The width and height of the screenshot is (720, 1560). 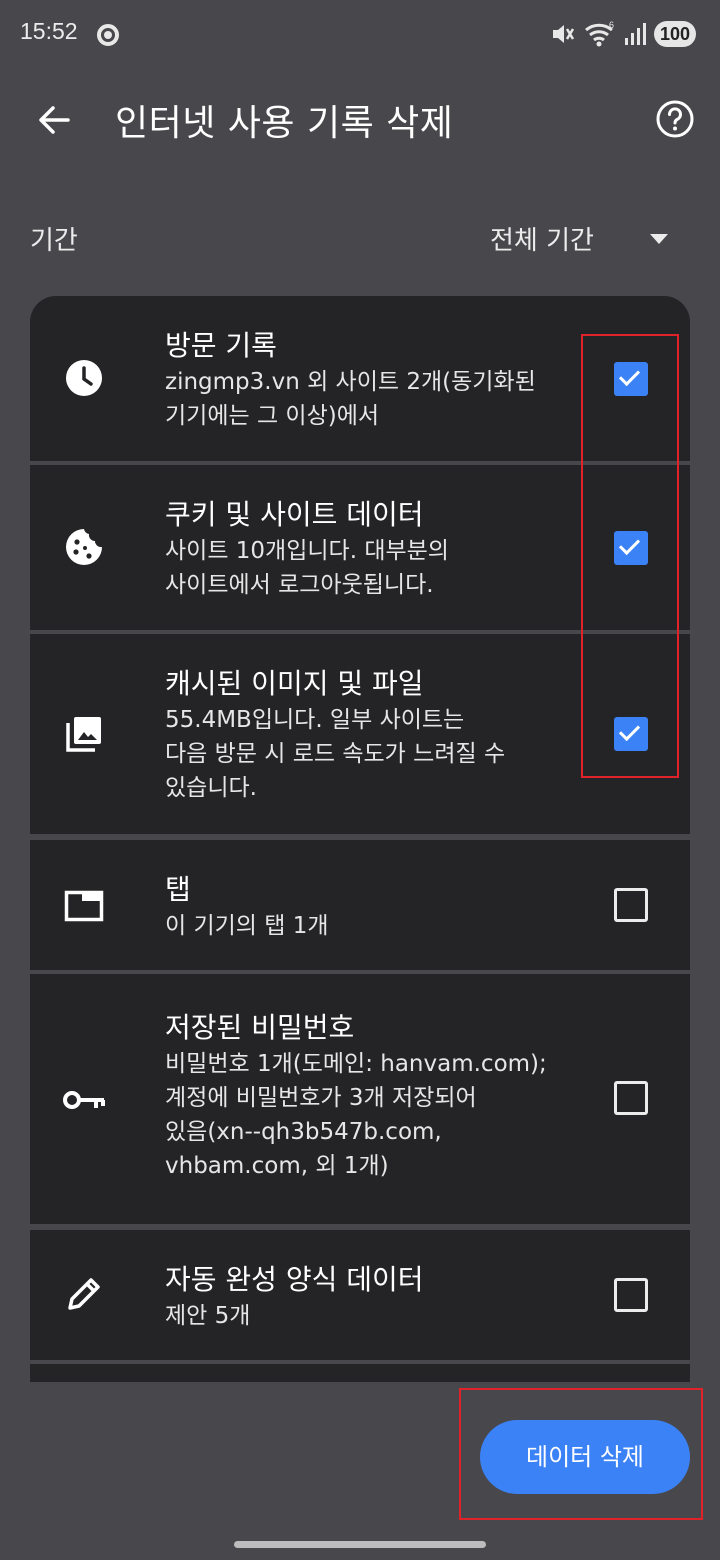 What do you see at coordinates (84, 734) in the screenshot?
I see `image-stack-icon` at bounding box center [84, 734].